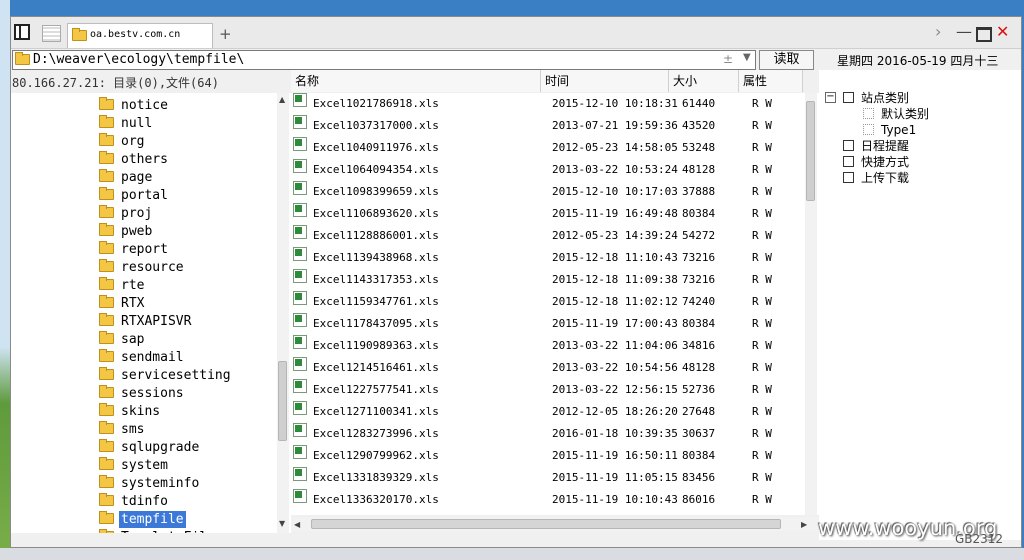  What do you see at coordinates (115, 83) in the screenshot?
I see `host-summary: 80.166.27.21: 目录(0),文件(64)` at bounding box center [115, 83].